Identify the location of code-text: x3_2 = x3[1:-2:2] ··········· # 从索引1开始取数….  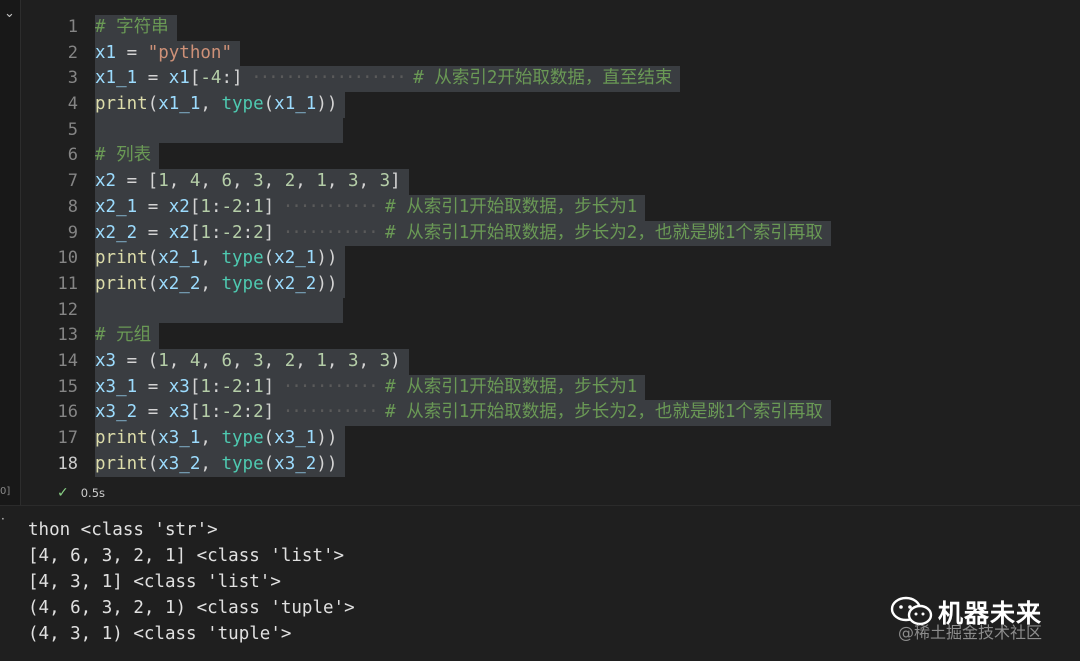
(463, 413).